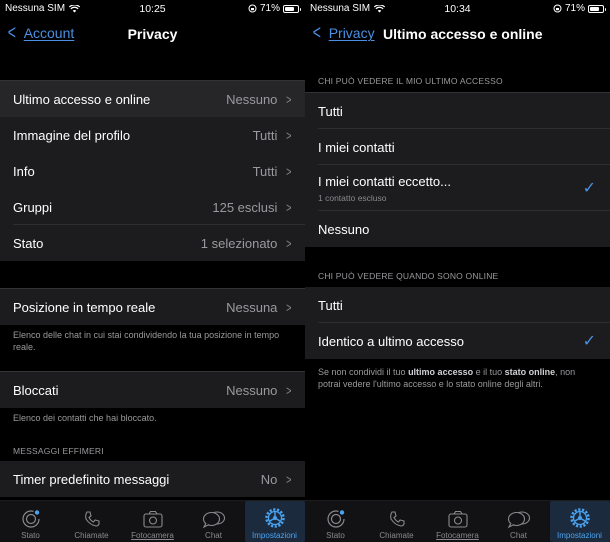 Image resolution: width=610 pixels, height=542 pixels. Describe the element at coordinates (91, 479) in the screenshot. I see `row-label: Timer predefinito messaggi` at that location.